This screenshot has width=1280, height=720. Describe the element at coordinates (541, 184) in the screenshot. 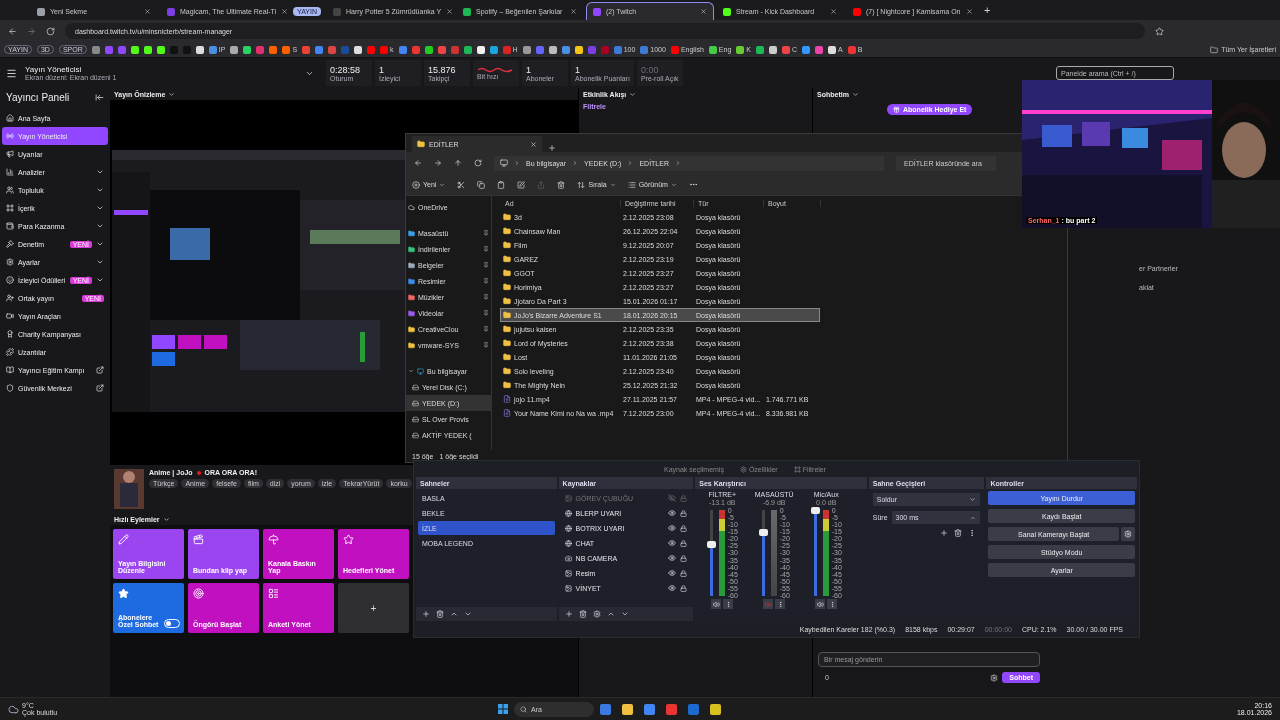

I see `share-icon` at that location.